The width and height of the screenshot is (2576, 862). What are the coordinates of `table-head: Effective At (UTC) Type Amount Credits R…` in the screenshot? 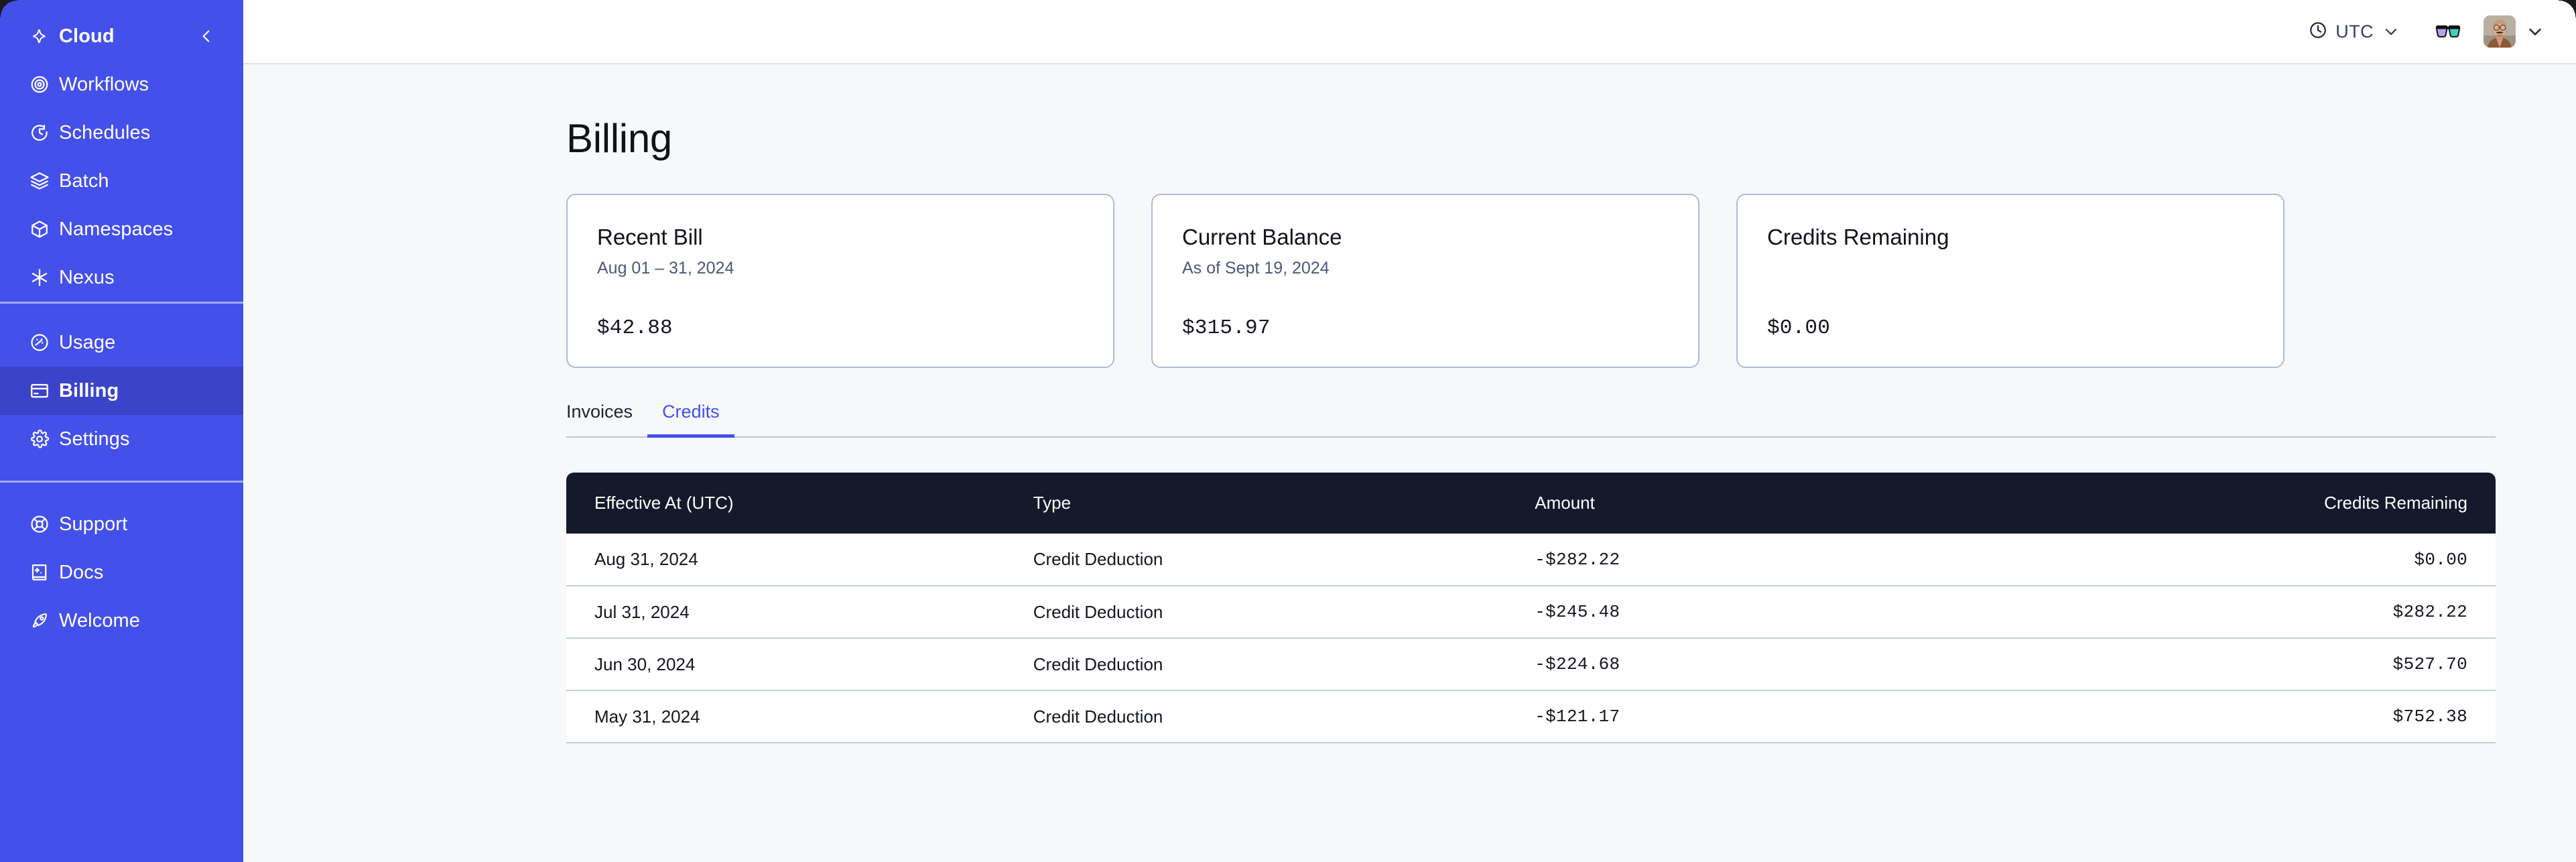 It's located at (1531, 503).